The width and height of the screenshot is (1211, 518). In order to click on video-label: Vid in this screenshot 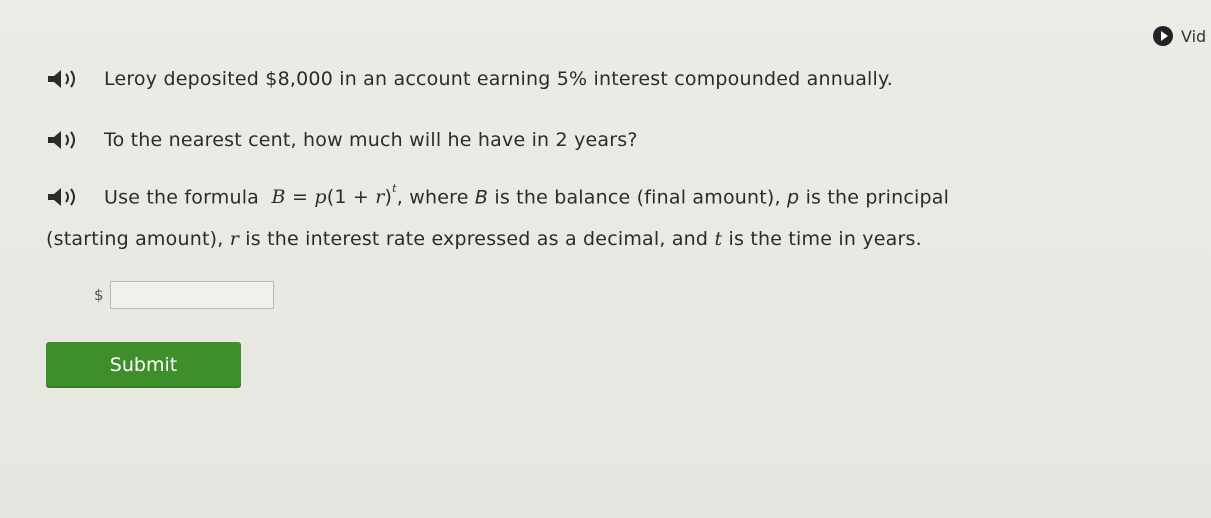, I will do `click(1194, 36)`.